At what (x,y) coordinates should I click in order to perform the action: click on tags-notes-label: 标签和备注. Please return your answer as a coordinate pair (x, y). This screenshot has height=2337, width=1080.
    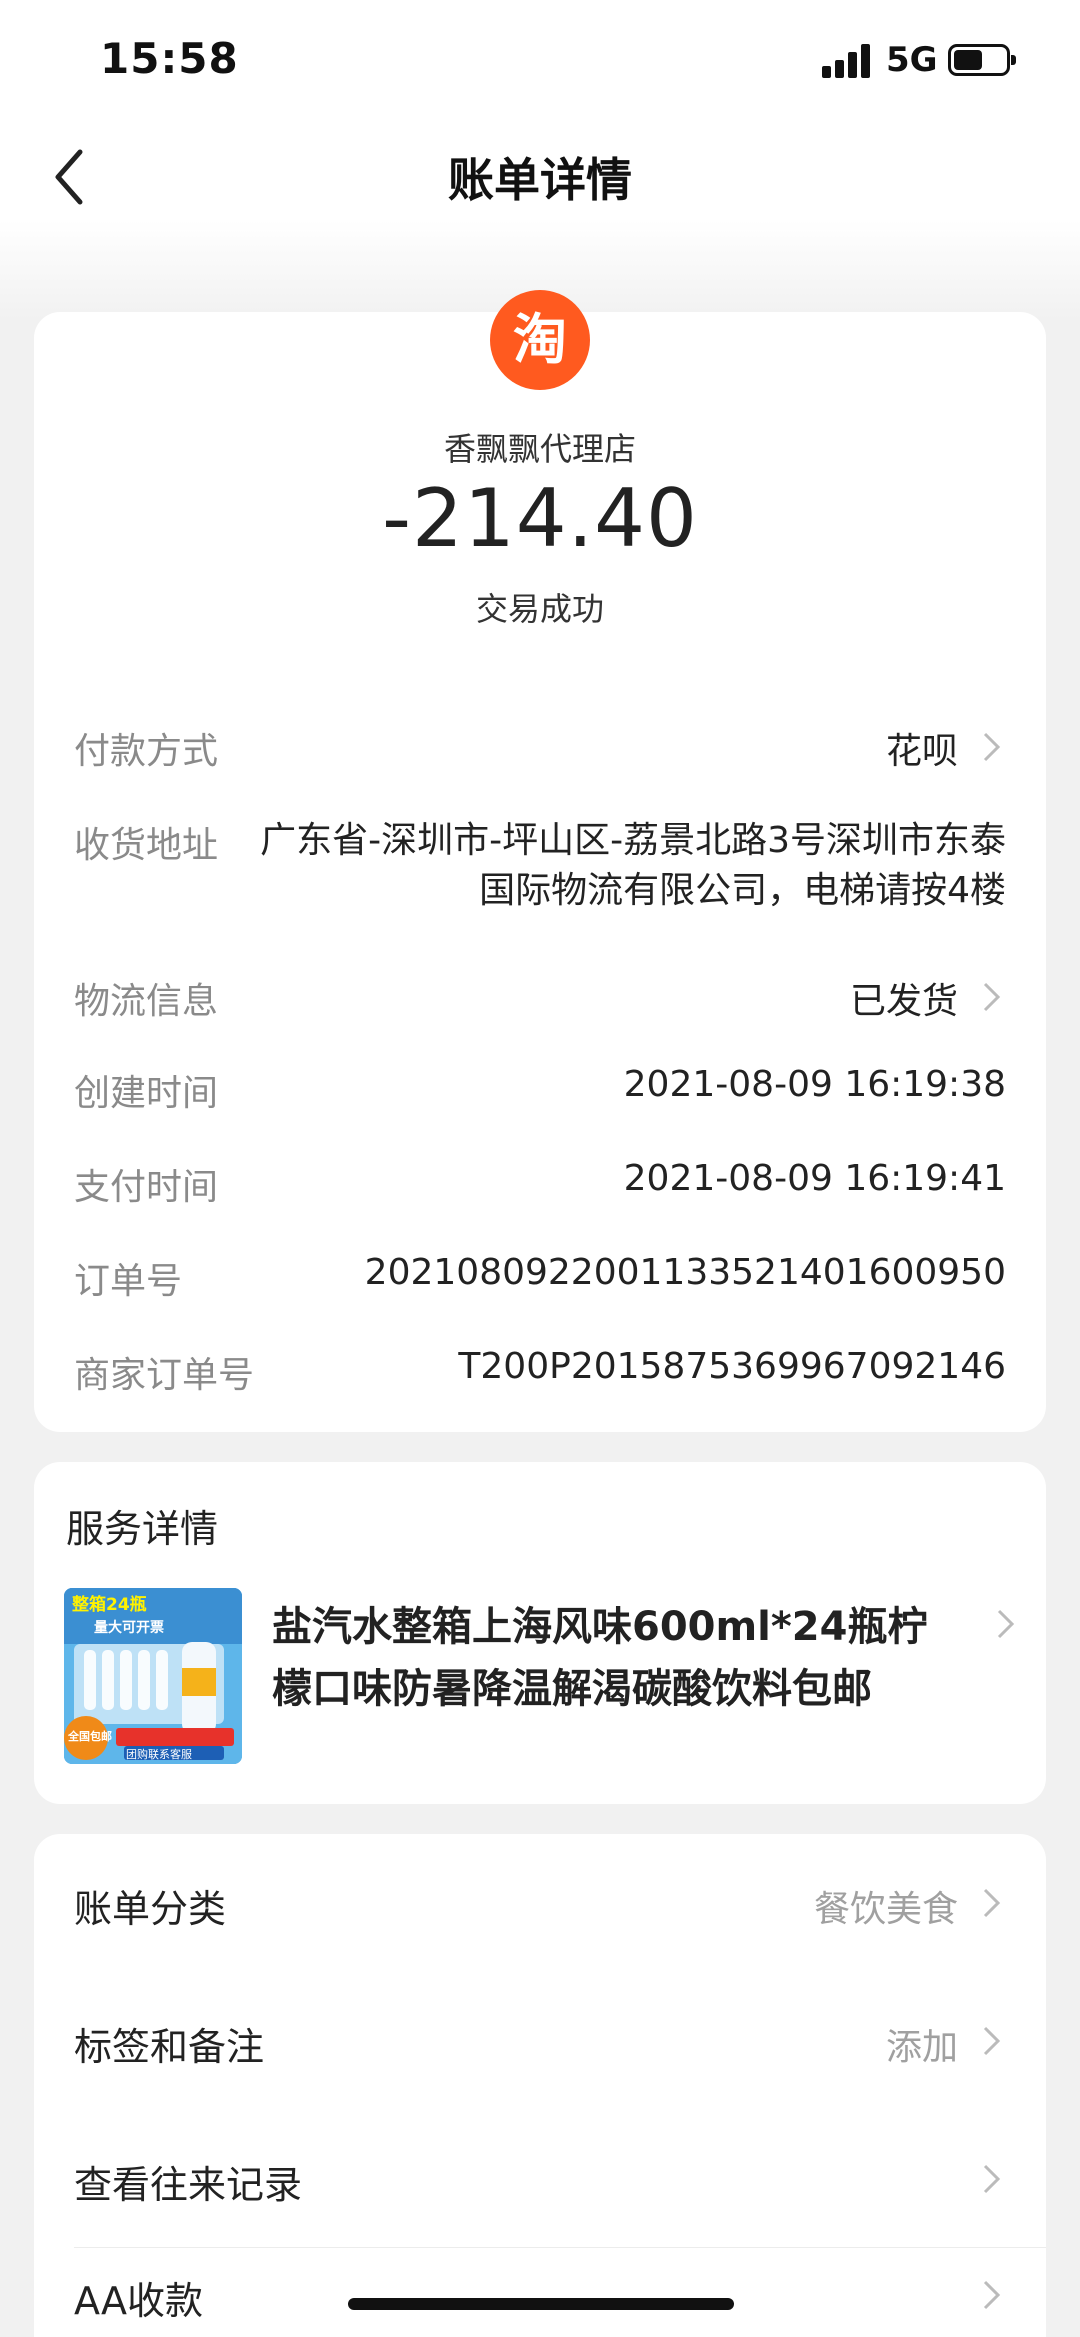
    Looking at the image, I should click on (169, 2047).